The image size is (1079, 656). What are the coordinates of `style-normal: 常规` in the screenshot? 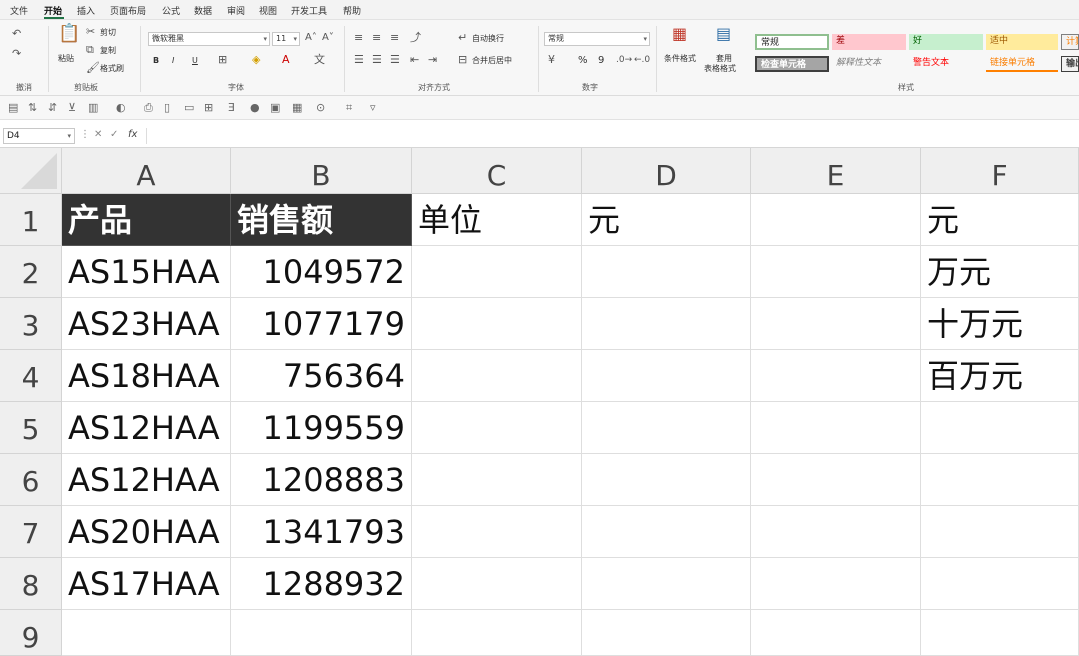 It's located at (792, 42).